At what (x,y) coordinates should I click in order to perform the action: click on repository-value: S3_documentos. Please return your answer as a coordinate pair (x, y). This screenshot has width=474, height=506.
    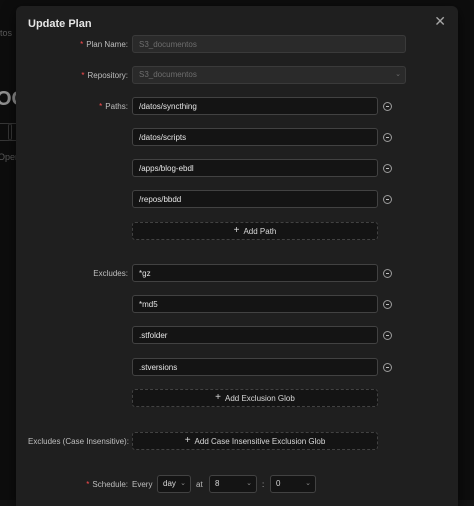
    Looking at the image, I should click on (168, 74).